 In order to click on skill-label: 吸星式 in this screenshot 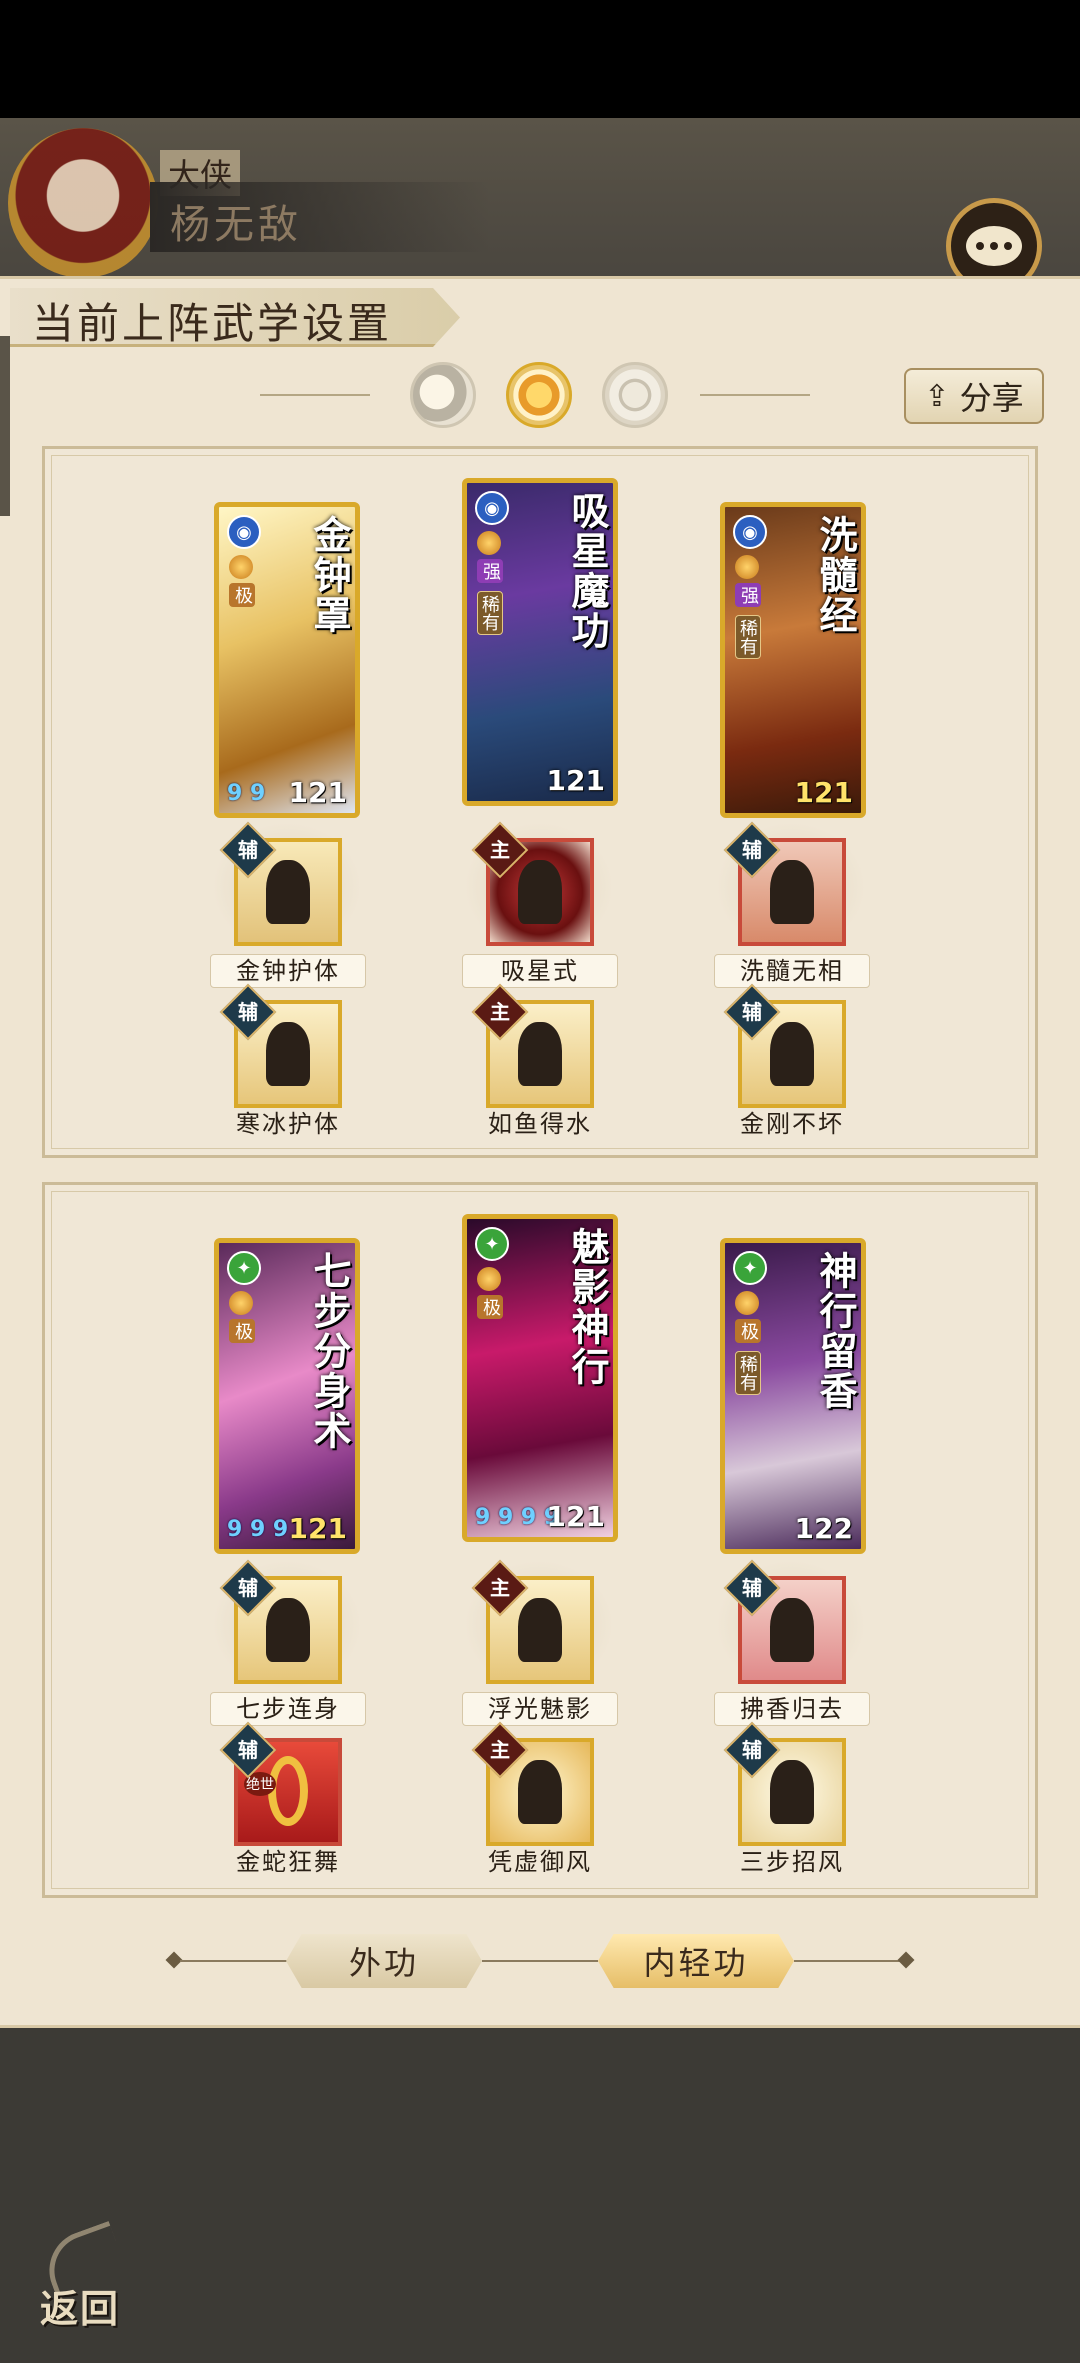, I will do `click(540, 971)`.